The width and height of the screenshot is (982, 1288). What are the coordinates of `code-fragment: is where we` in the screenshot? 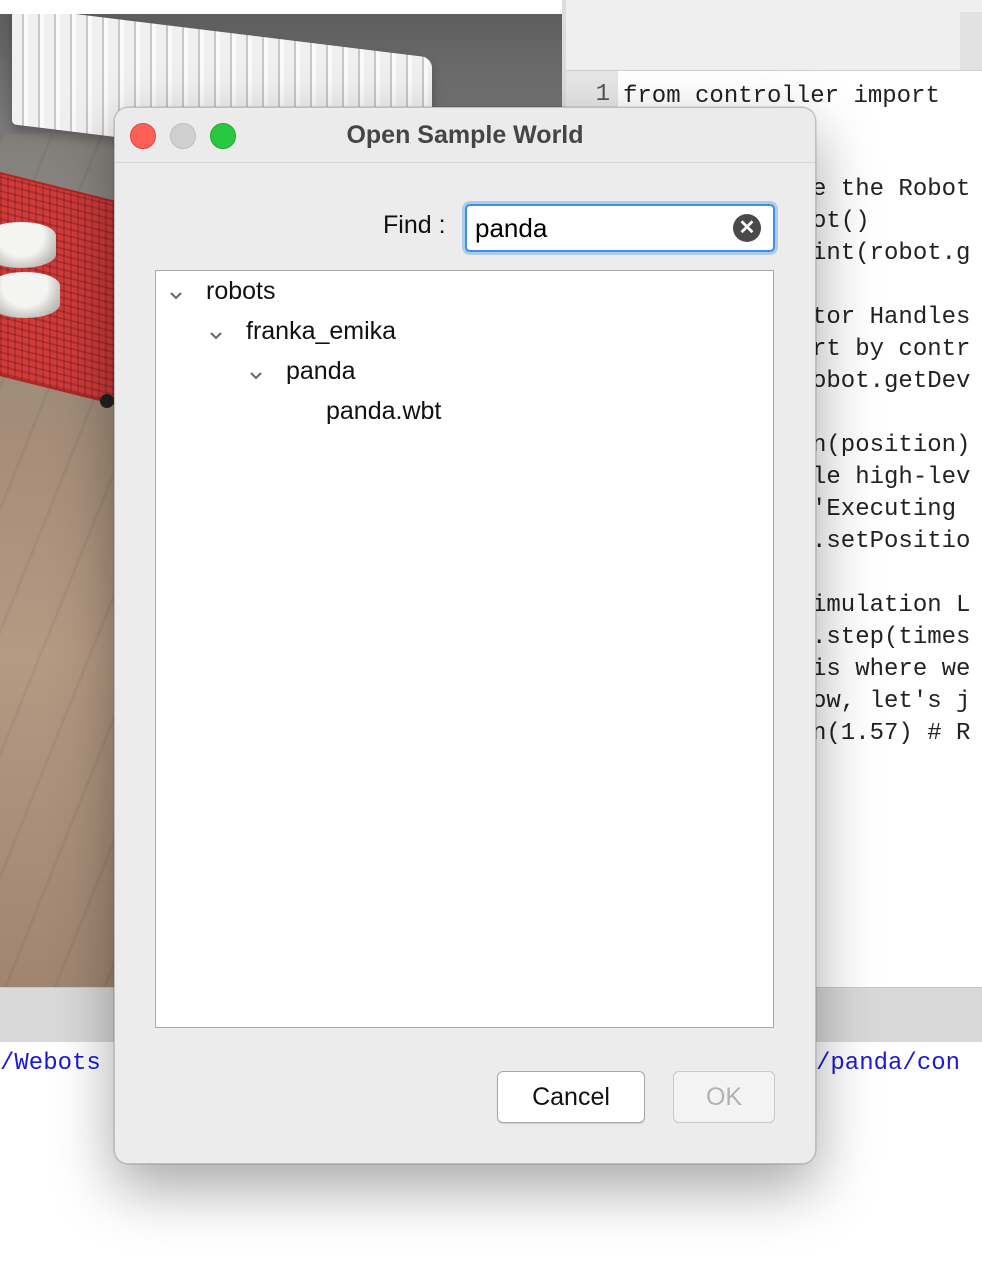 It's located at (891, 669).